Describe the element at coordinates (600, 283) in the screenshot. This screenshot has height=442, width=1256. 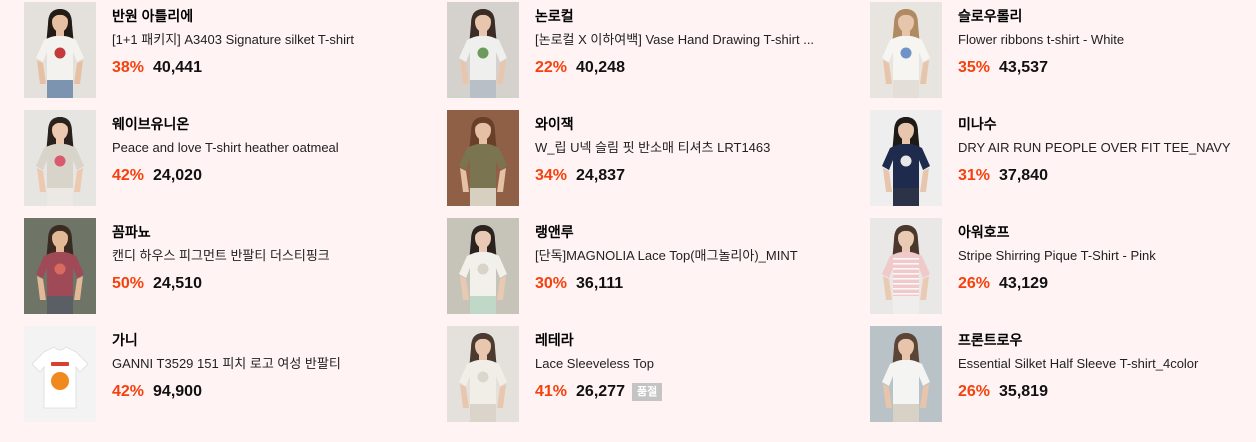
I see `sale-price: 36,111` at that location.